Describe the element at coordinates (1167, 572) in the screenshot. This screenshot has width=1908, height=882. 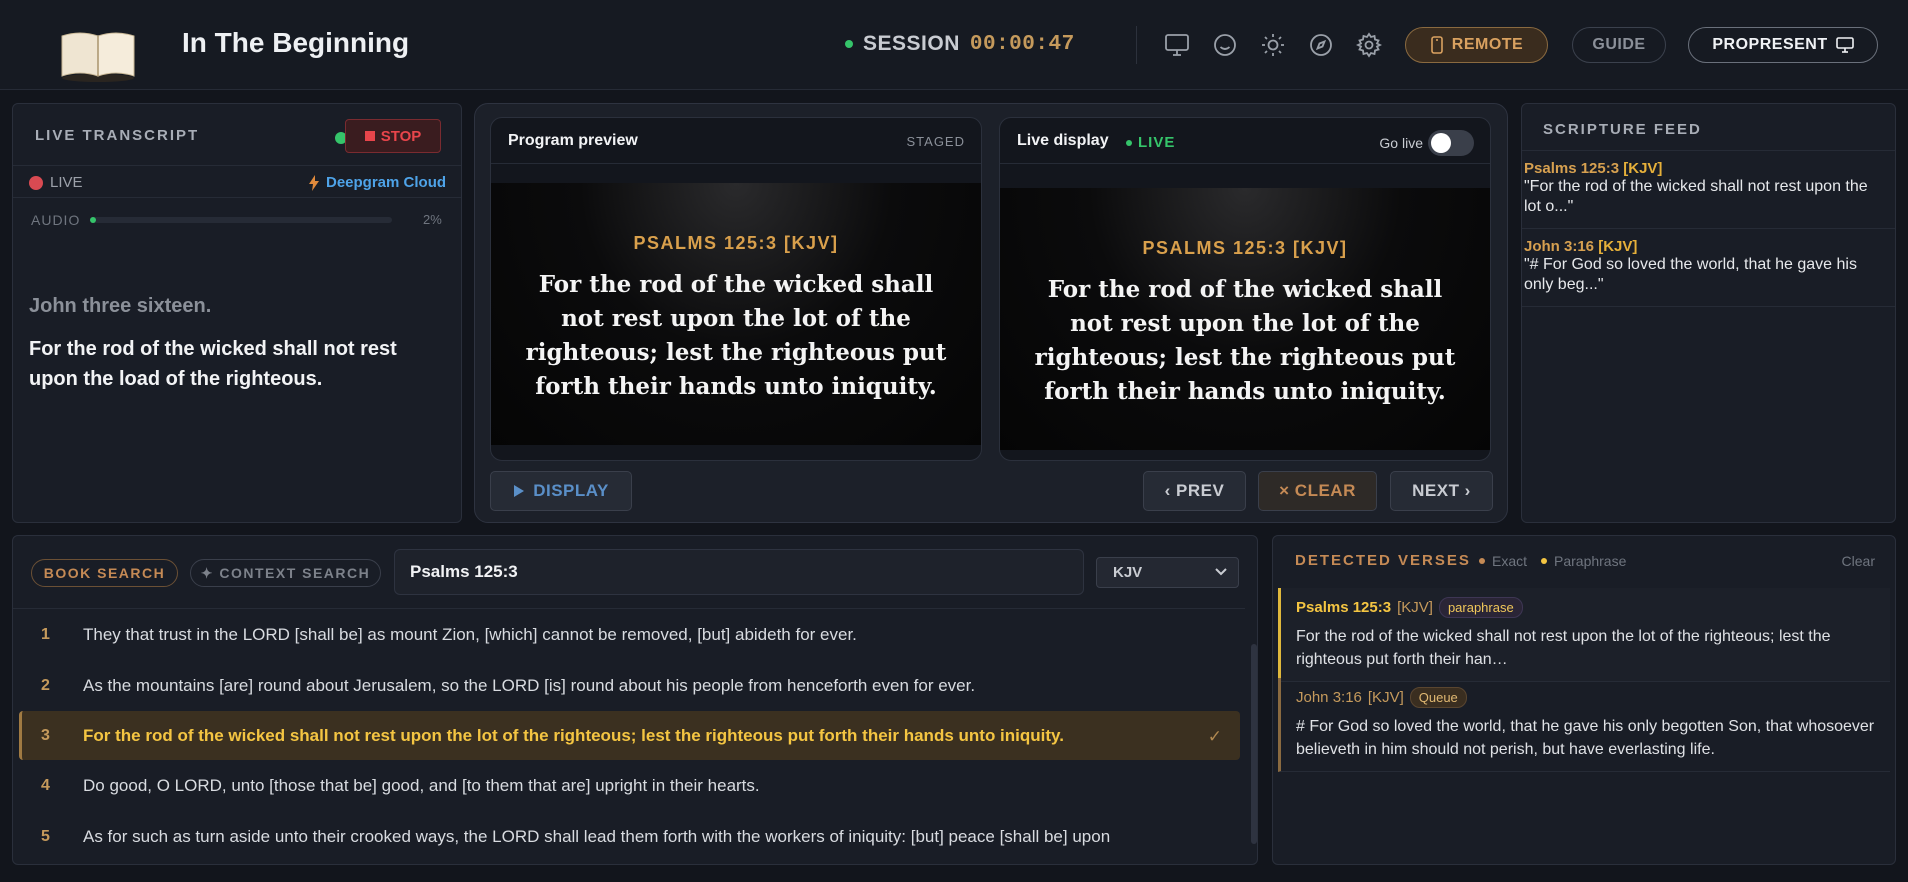
I see `bible-version-select: KJV` at that location.